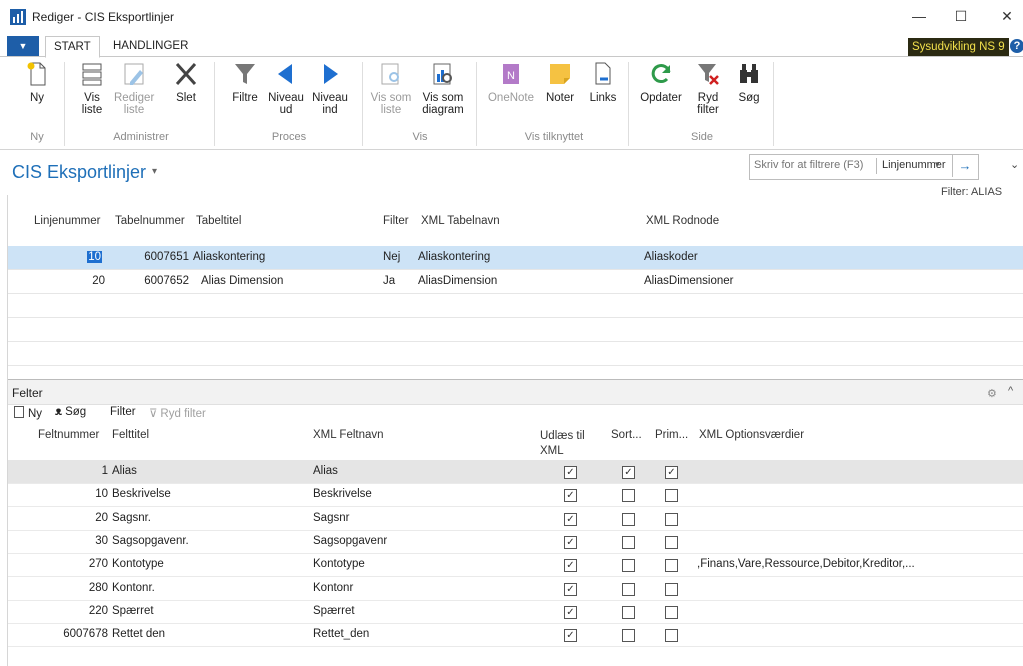  I want to click on company-badge: Sysudvikling NS 9, so click(958, 47).